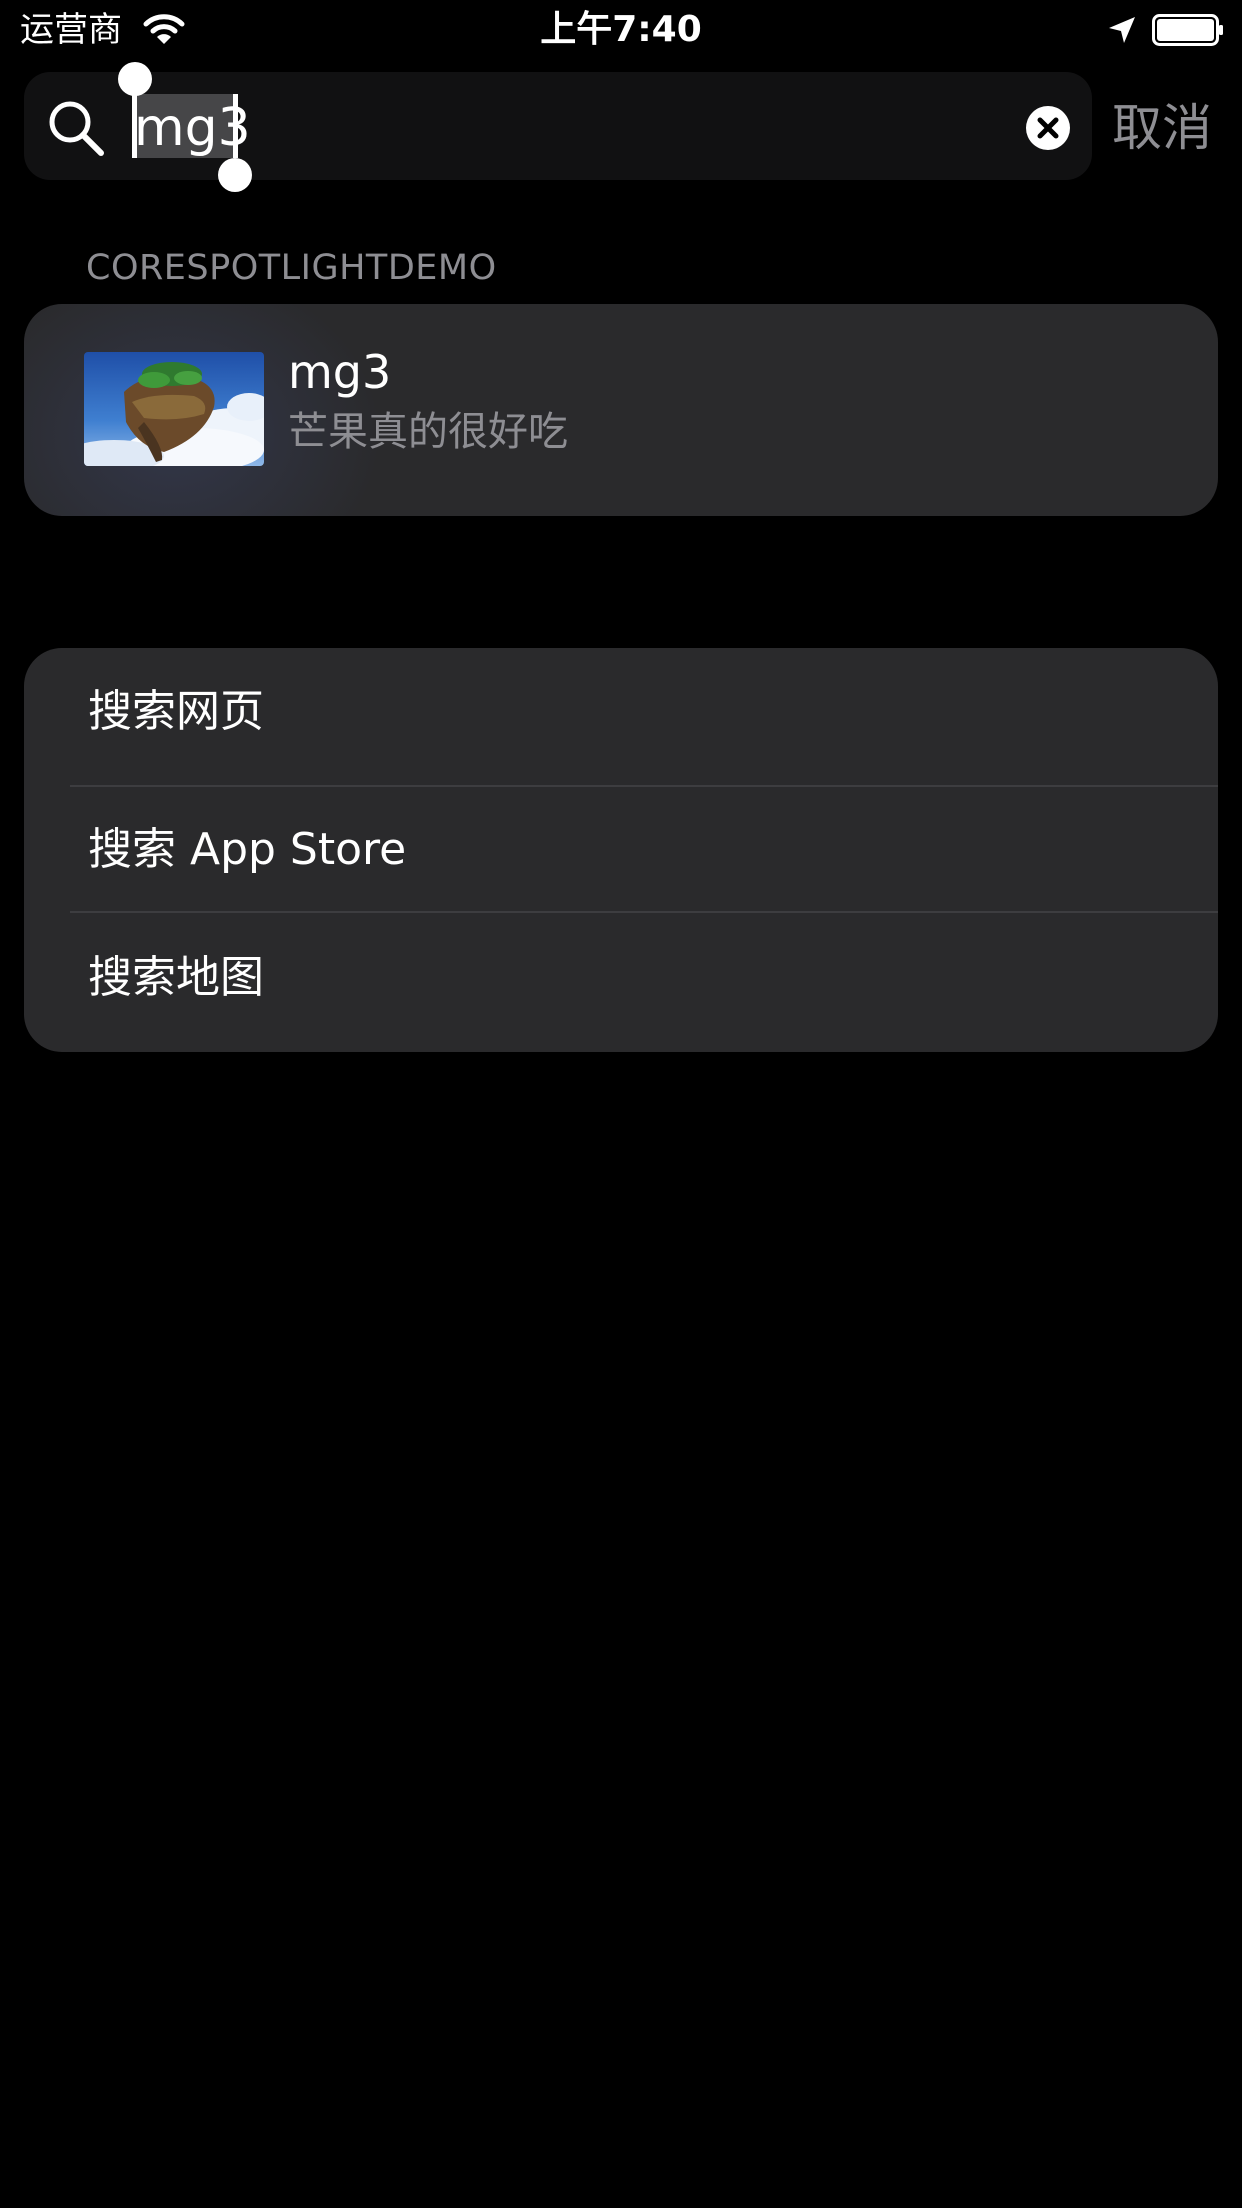  Describe the element at coordinates (235, 175) in the screenshot. I see `selection-end-knob` at that location.